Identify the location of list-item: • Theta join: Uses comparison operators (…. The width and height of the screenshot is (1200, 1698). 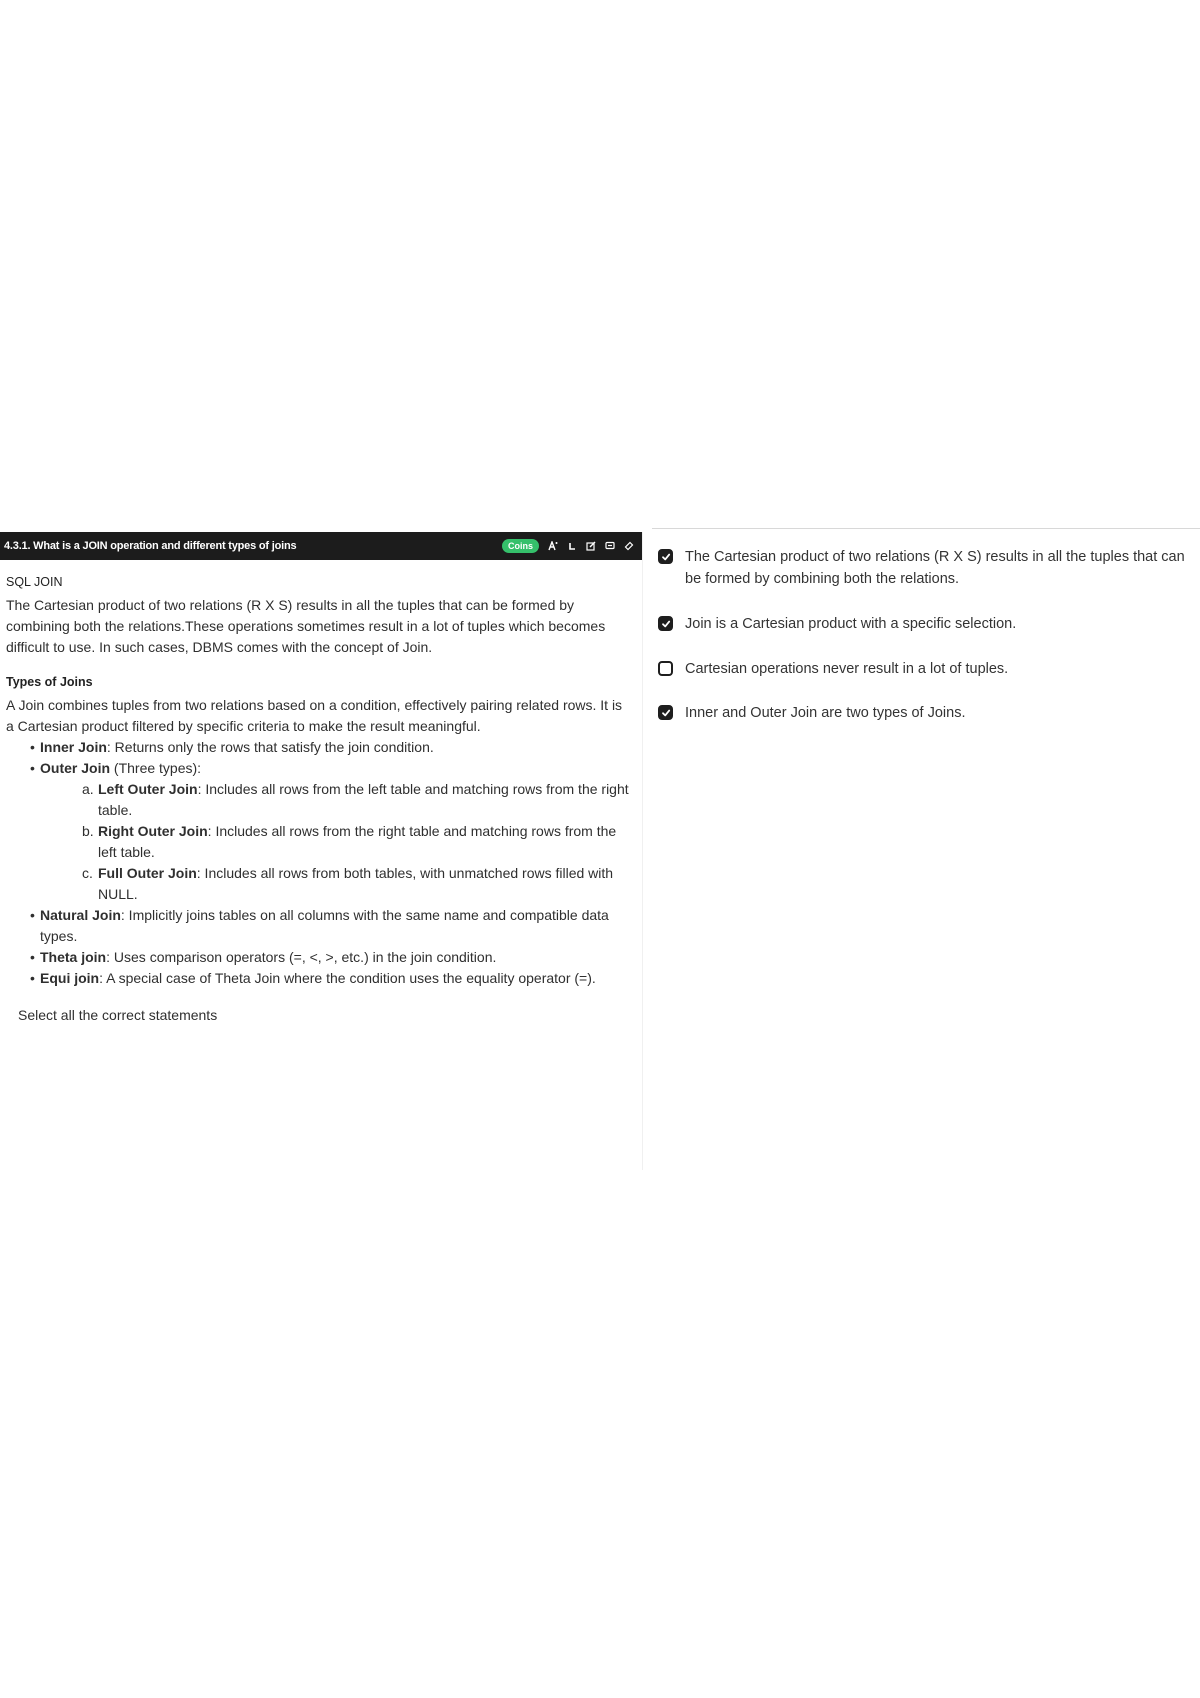
(263, 957).